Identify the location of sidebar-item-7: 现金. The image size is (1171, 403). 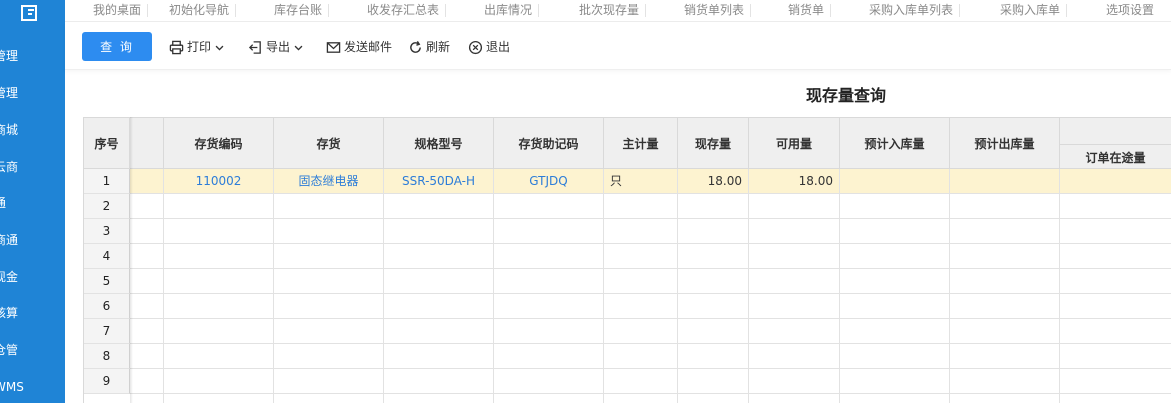
(32, 277).